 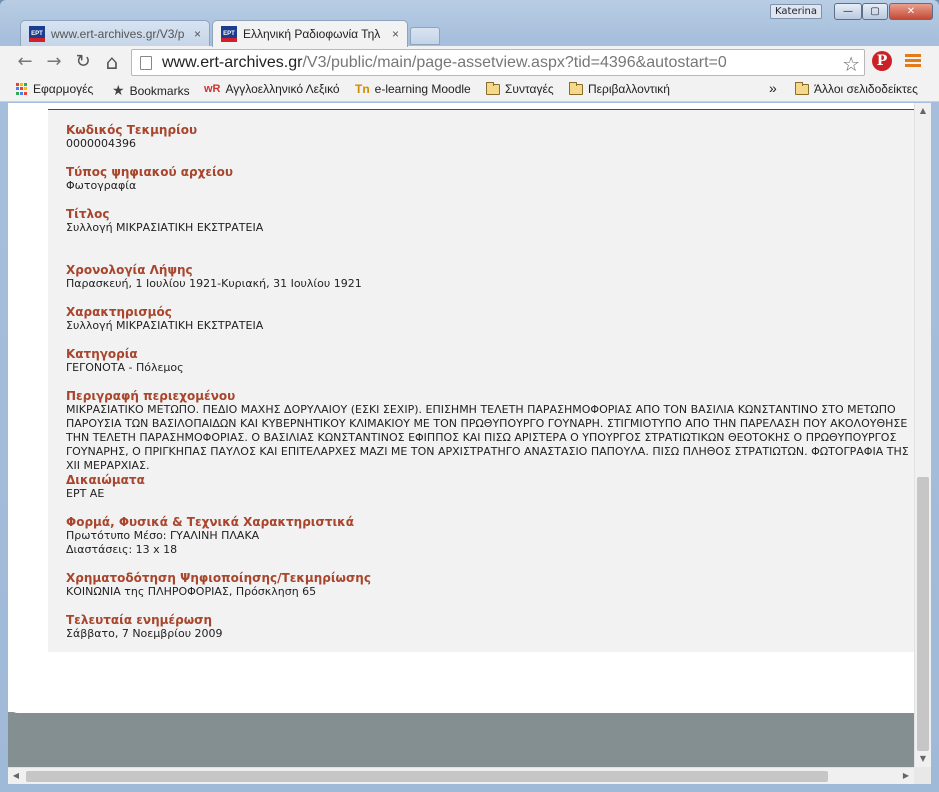 What do you see at coordinates (139, 620) in the screenshot?
I see `field-label: Τελευταία ενημέρωση` at bounding box center [139, 620].